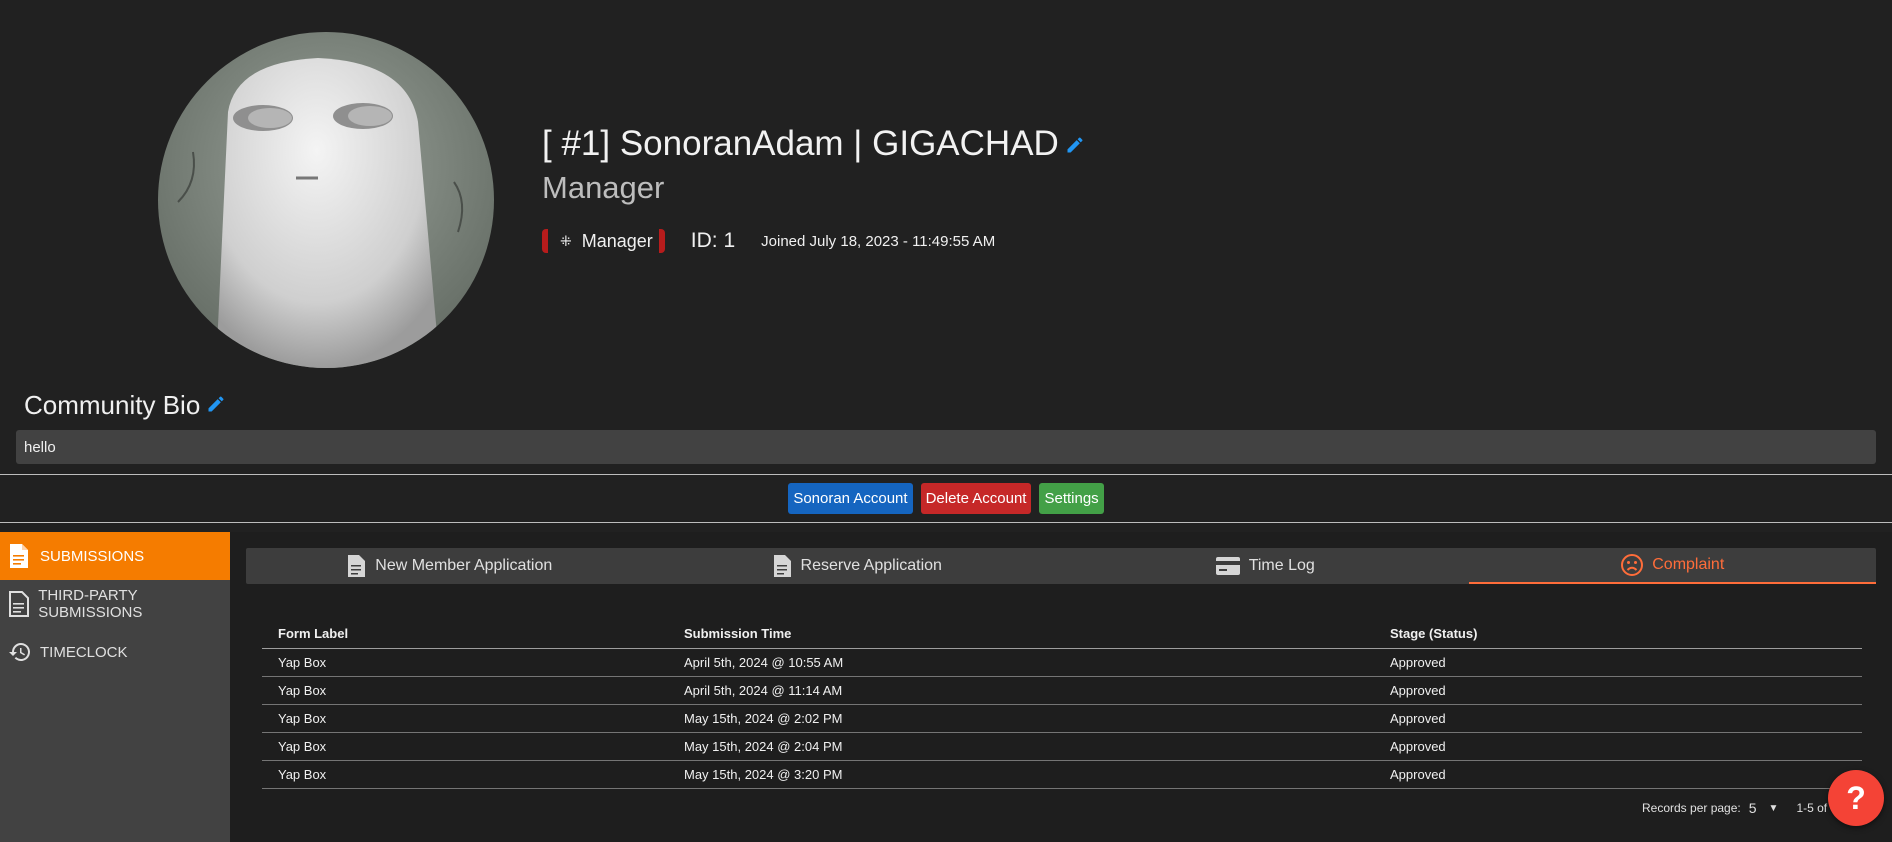  I want to click on cell-submission-time: May 15th, 2024 @ 2:04 PM, so click(1021, 746).